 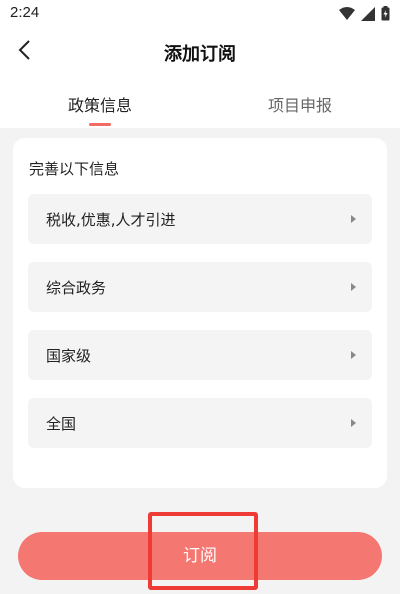 I want to click on tab-policy-info: 政策信息, so click(x=100, y=102).